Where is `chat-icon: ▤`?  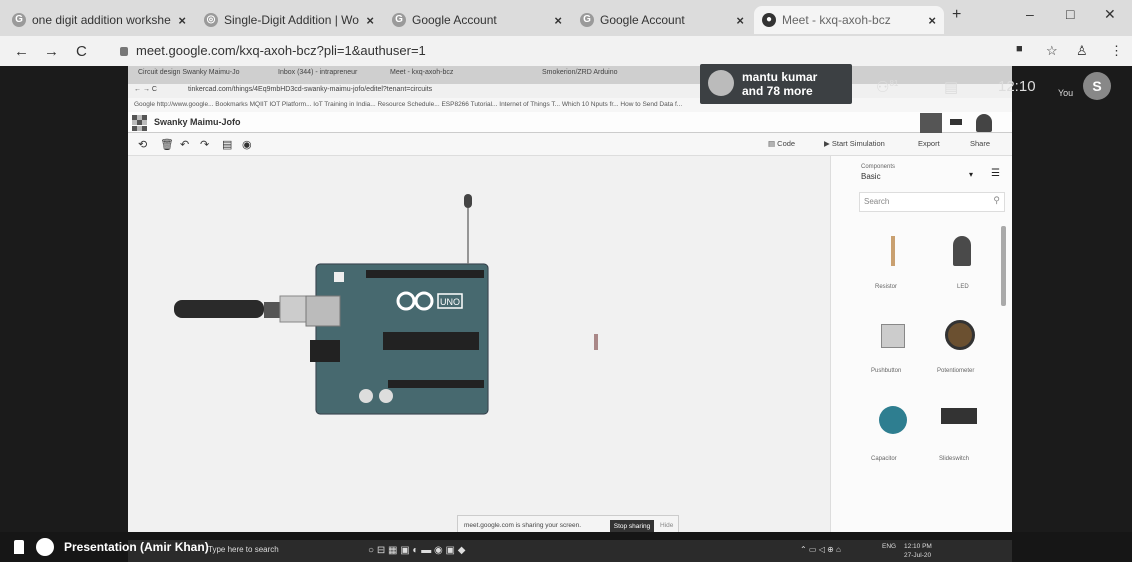 chat-icon: ▤ is located at coordinates (951, 87).